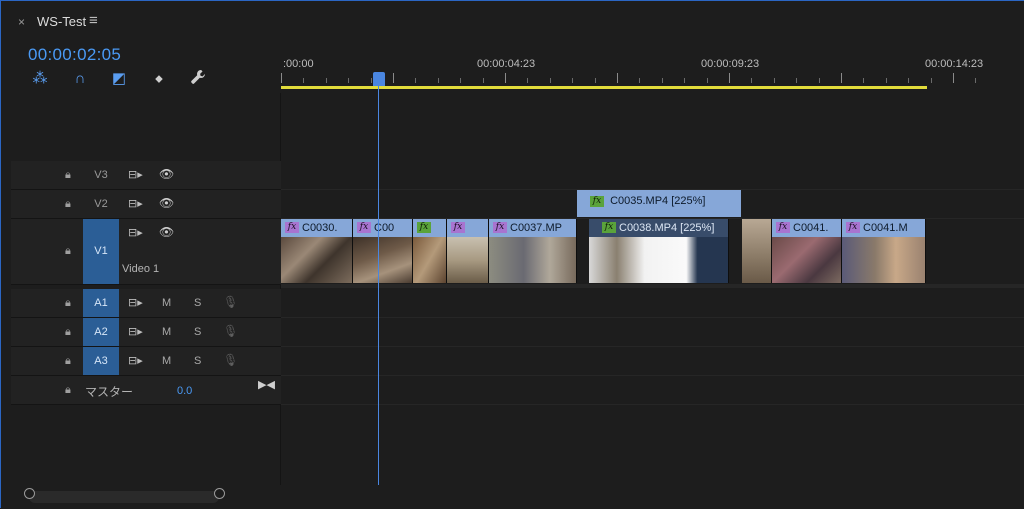 This screenshot has width=1024, height=509. Describe the element at coordinates (659, 203) in the screenshot. I see `clip-v2: fx C0035.MP4 [225%]` at that location.